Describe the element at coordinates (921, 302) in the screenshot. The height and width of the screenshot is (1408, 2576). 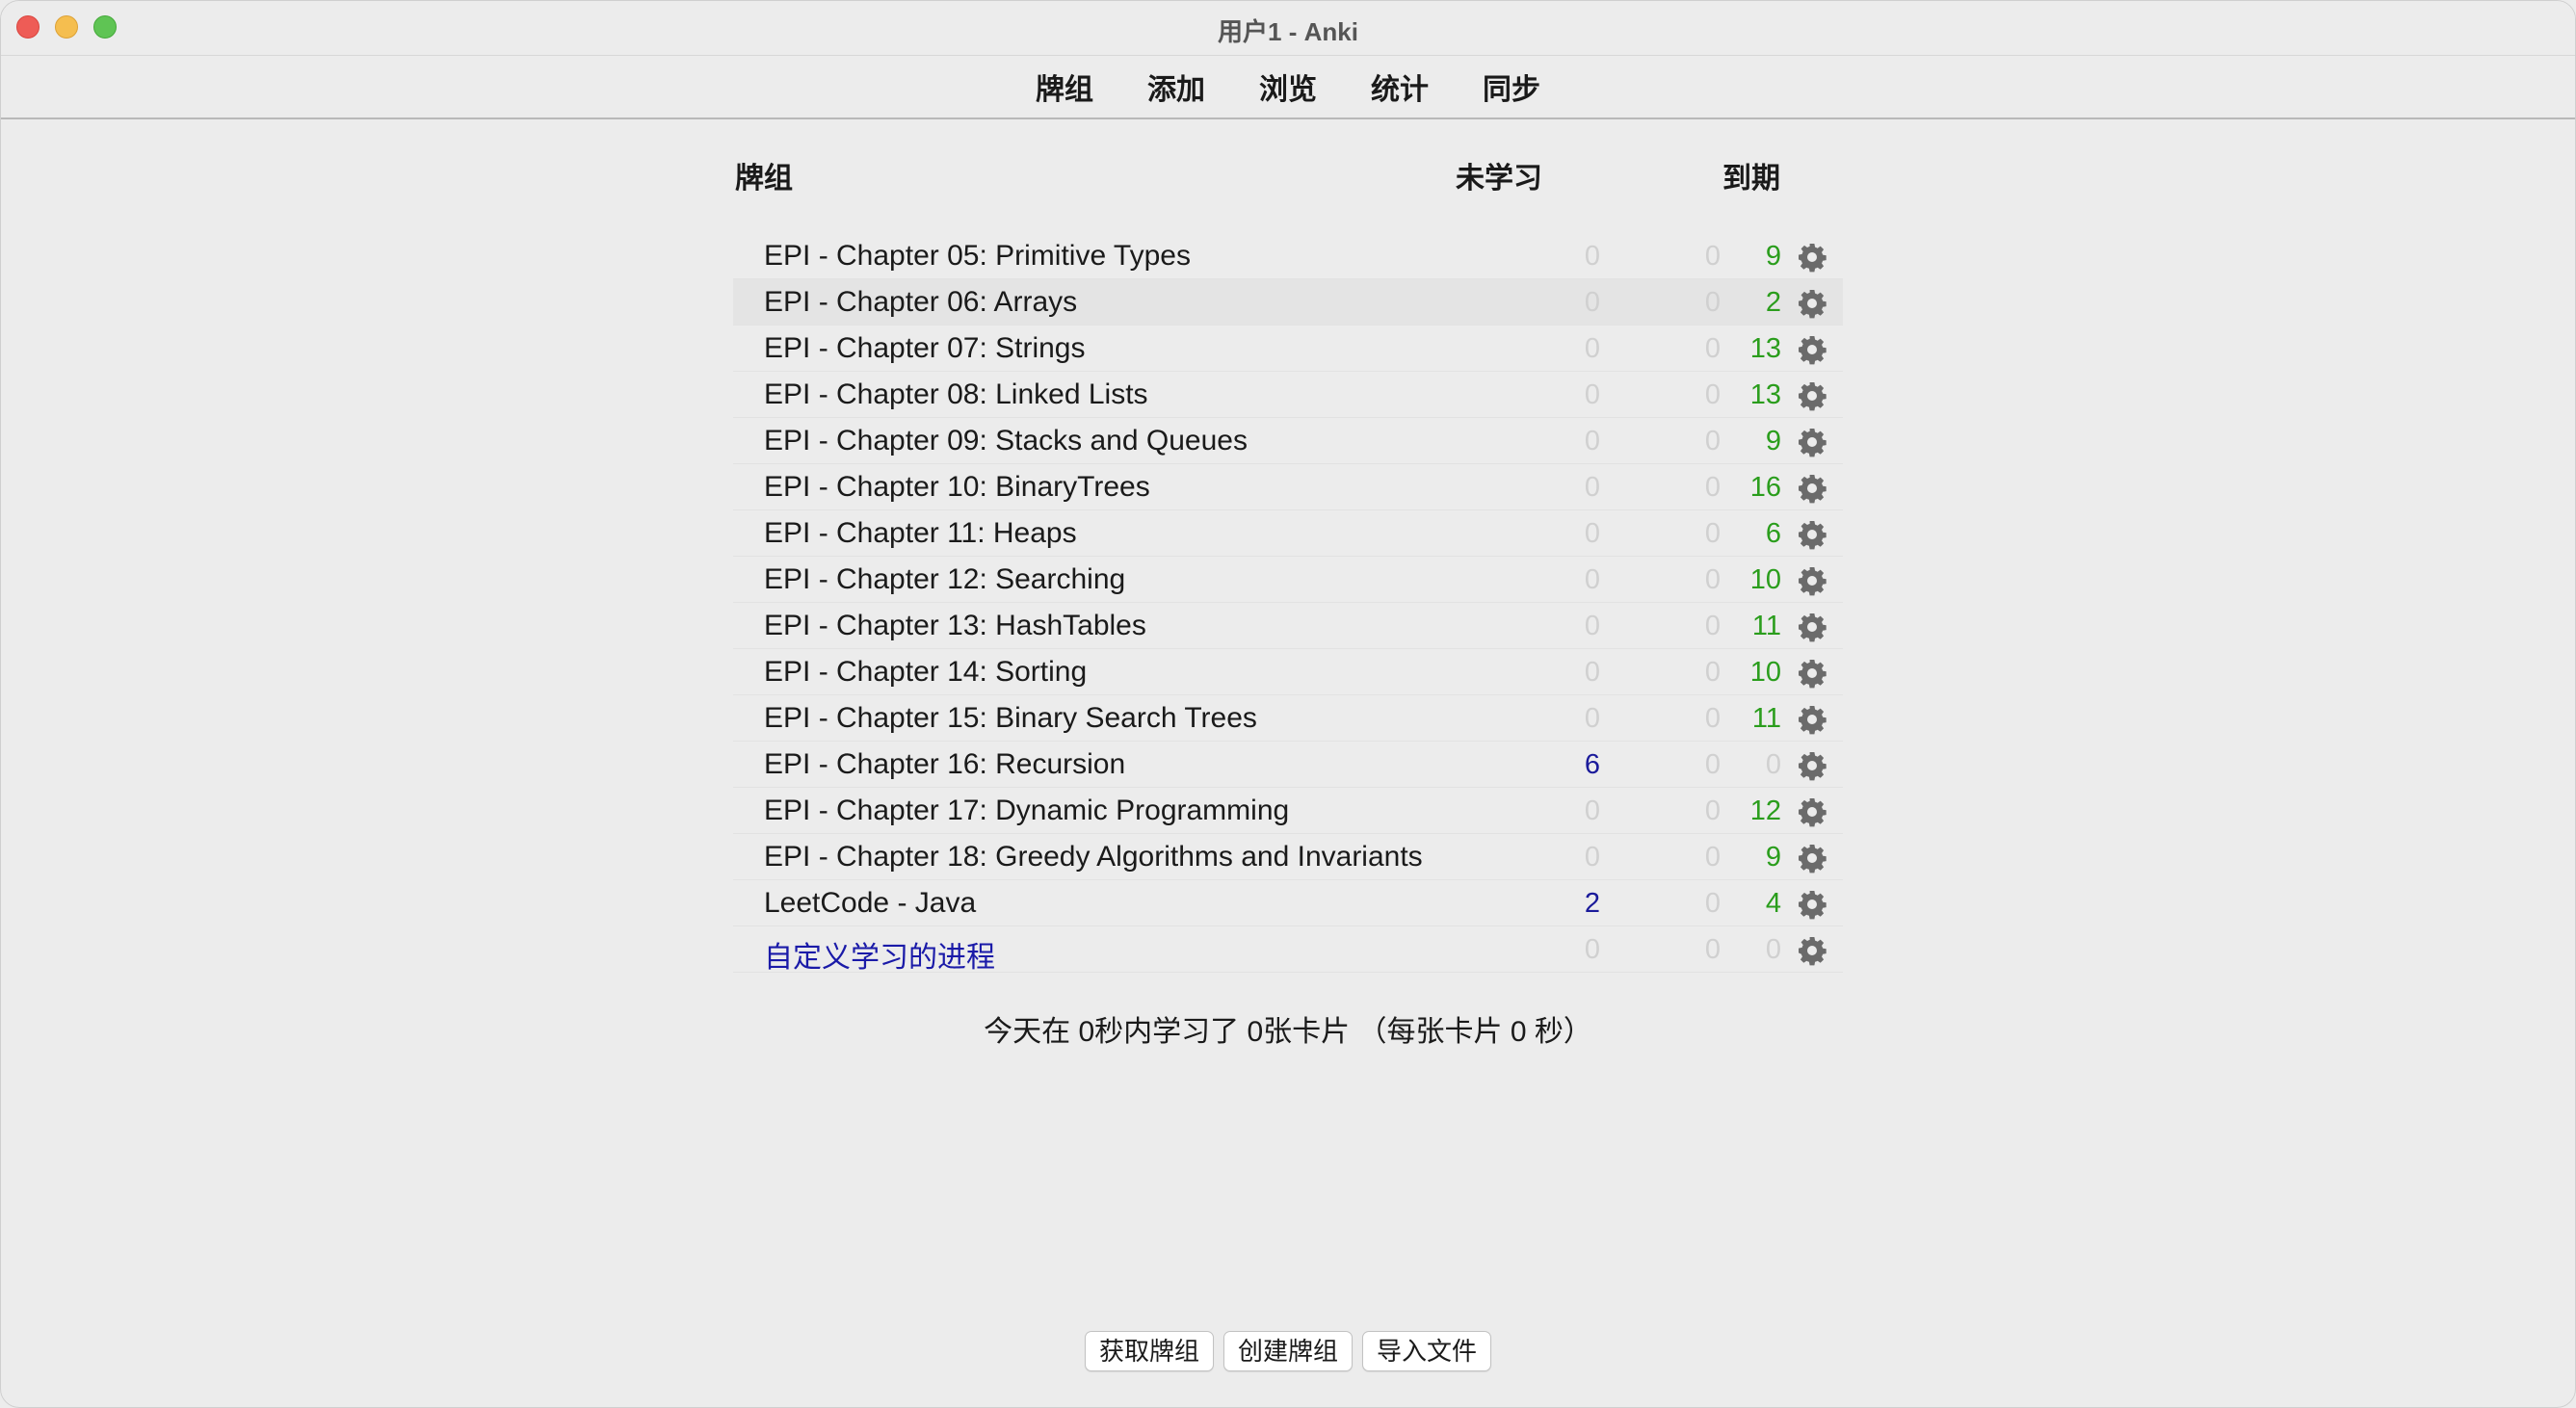
I see `deck-name: EPI - Chapter 06: Arrays` at that location.